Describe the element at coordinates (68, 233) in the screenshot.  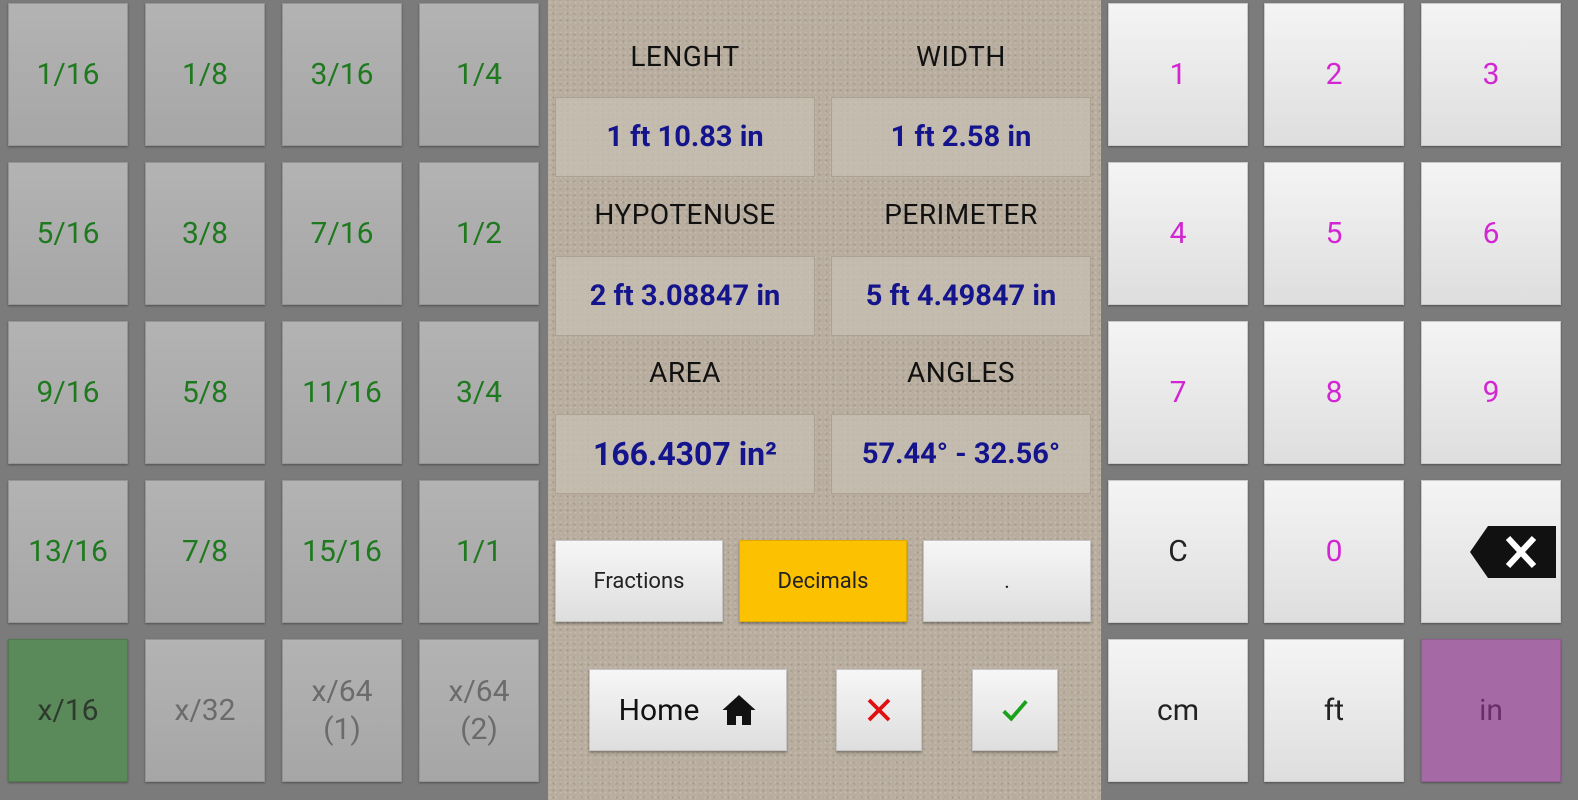
I see `fraction-key-5-16: 5/16` at that location.